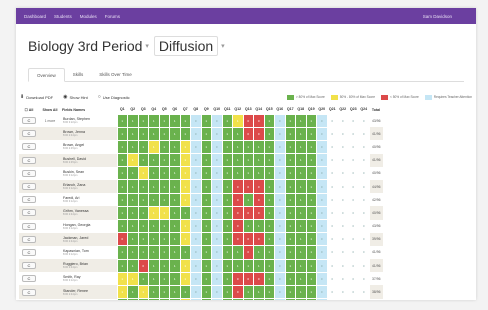  I want to click on student-name-cell: Brown, Angel 8:00 2:45pm, so click(89, 147).